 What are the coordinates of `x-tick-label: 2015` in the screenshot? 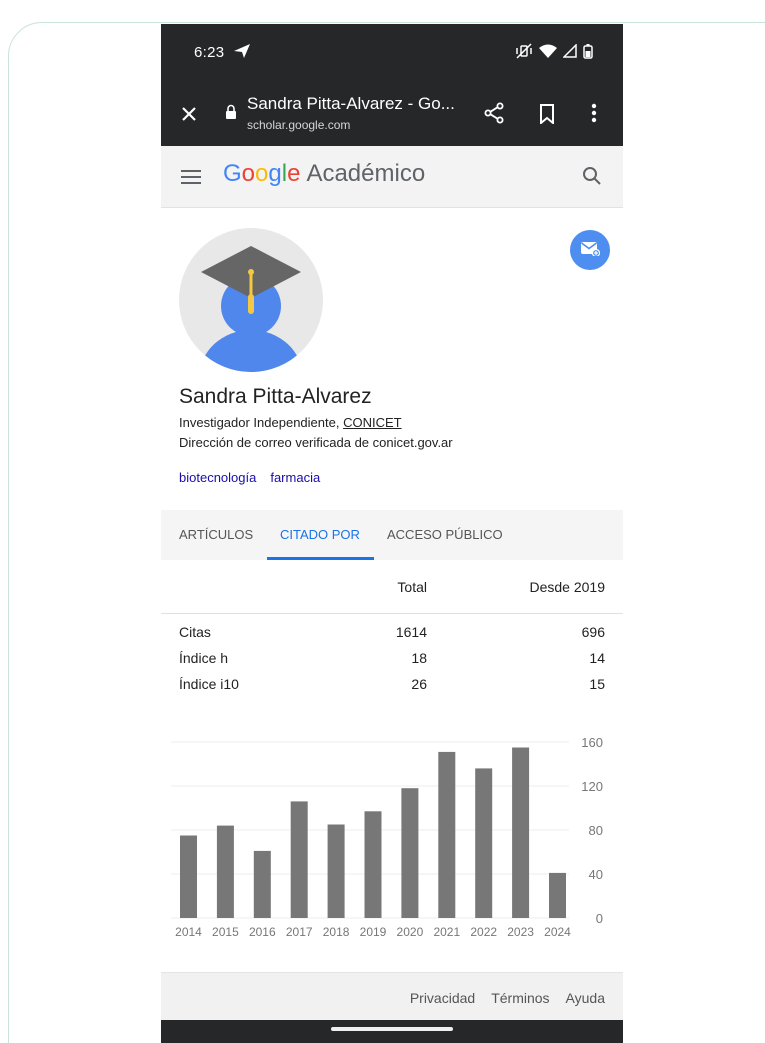 It's located at (225, 932).